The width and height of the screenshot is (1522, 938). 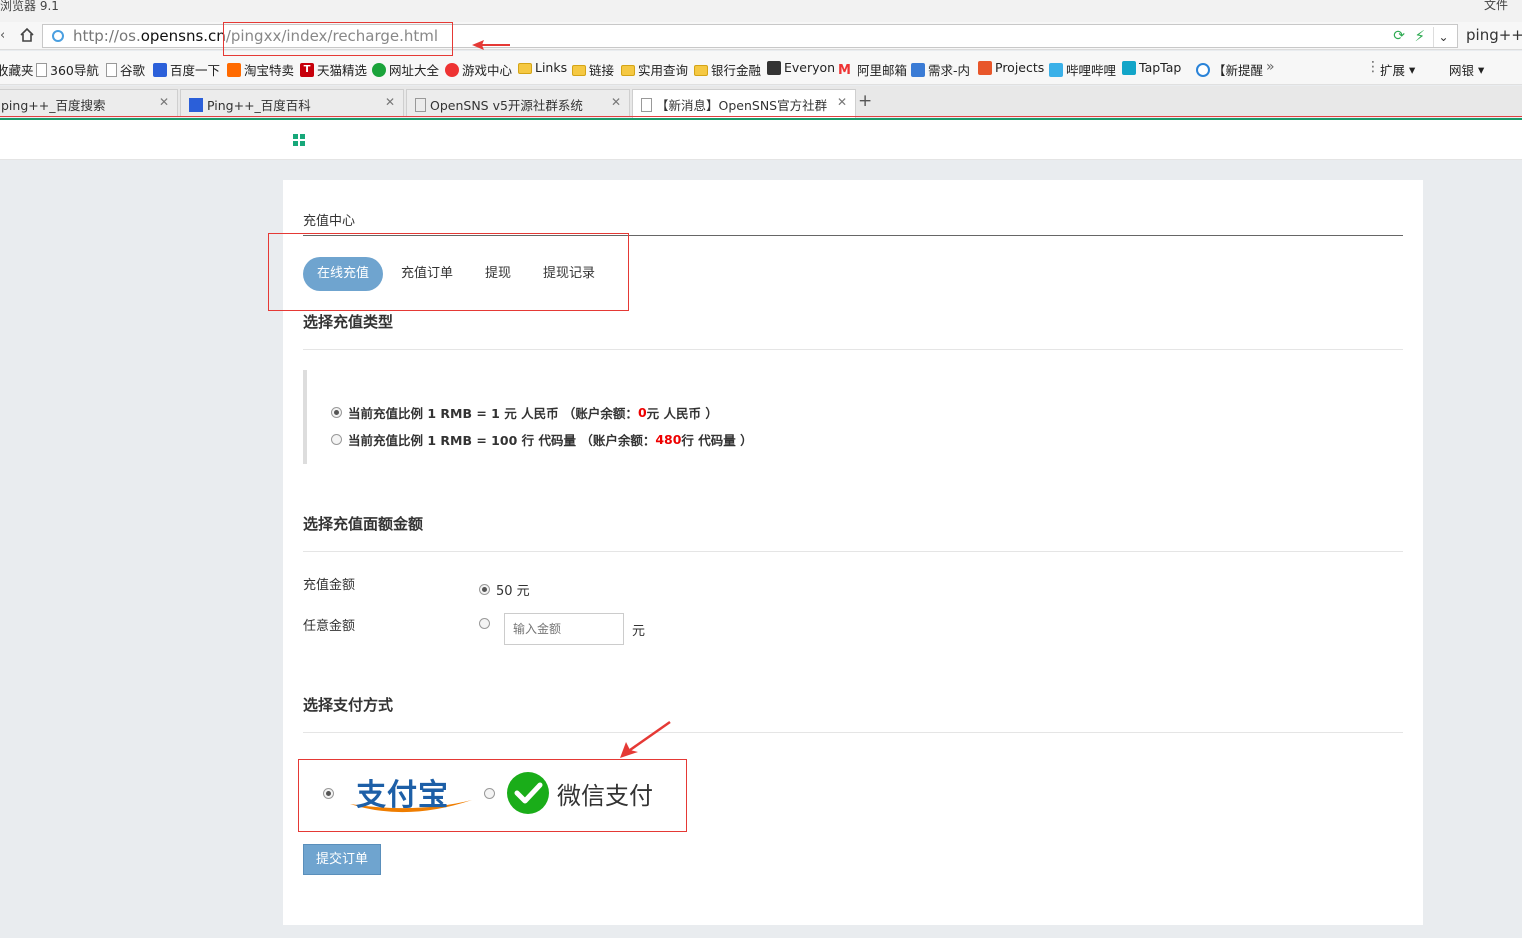 What do you see at coordinates (259, 105) in the screenshot?
I see `tab-label: Ping++_百度百科` at bounding box center [259, 105].